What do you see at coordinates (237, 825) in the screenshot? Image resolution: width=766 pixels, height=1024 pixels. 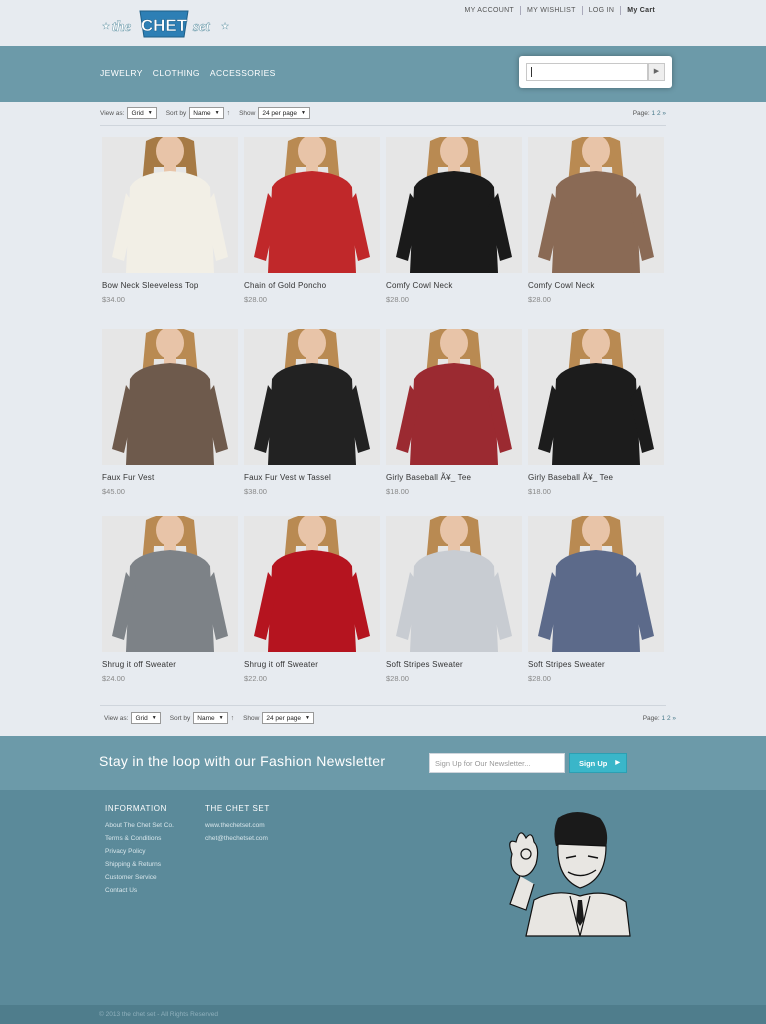 I see `footer-link-website: www.thechetset.com` at bounding box center [237, 825].